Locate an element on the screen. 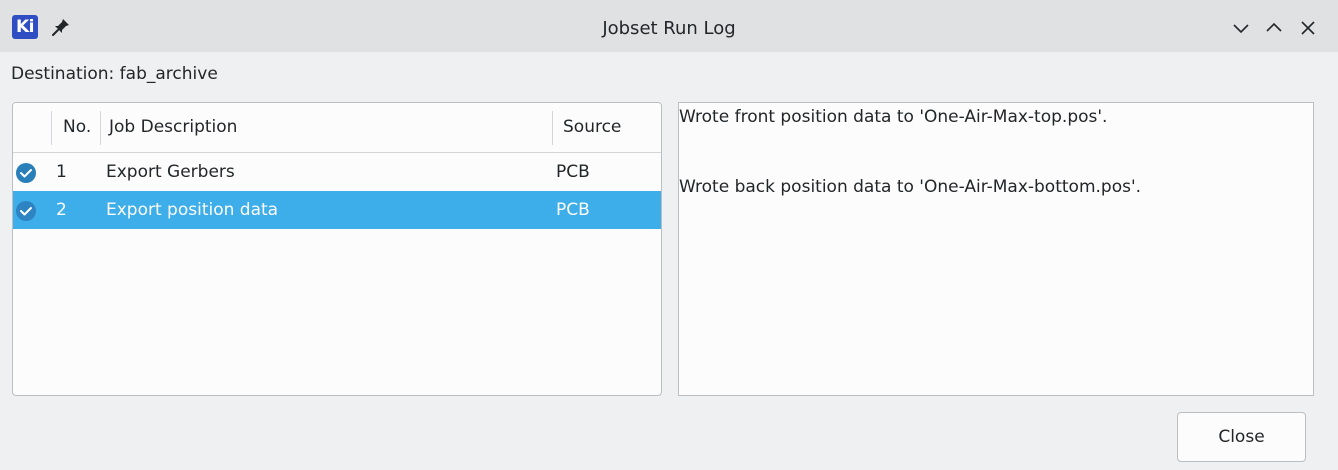 Image resolution: width=1338 pixels, height=470 pixels. close-icon is located at coordinates (1308, 28).